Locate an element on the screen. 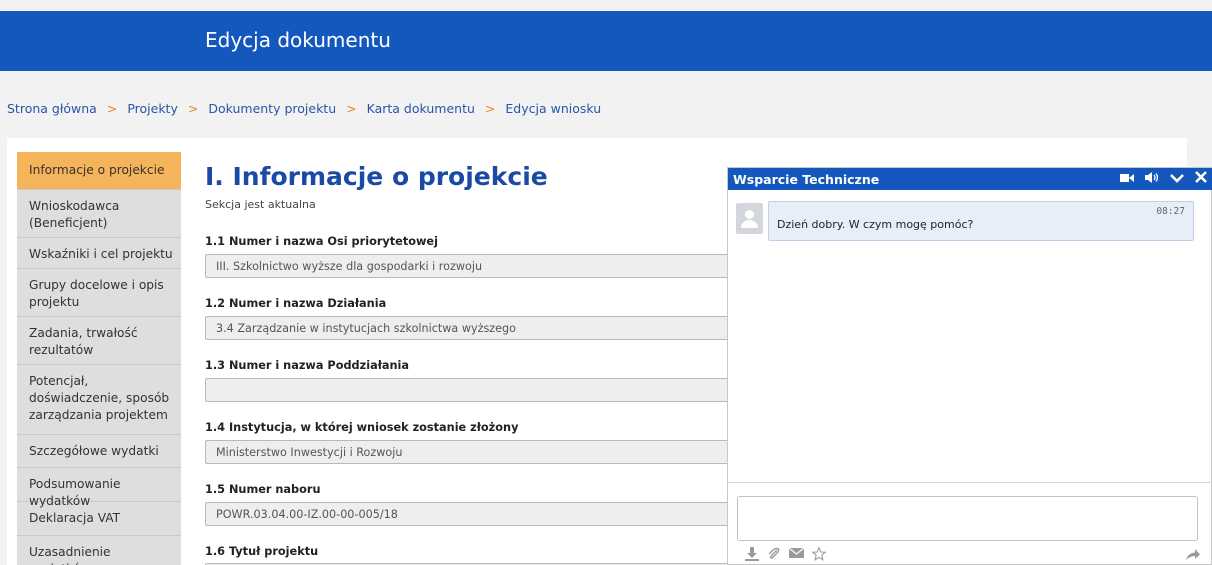  chat-header-icons is located at coordinates (1163, 178).